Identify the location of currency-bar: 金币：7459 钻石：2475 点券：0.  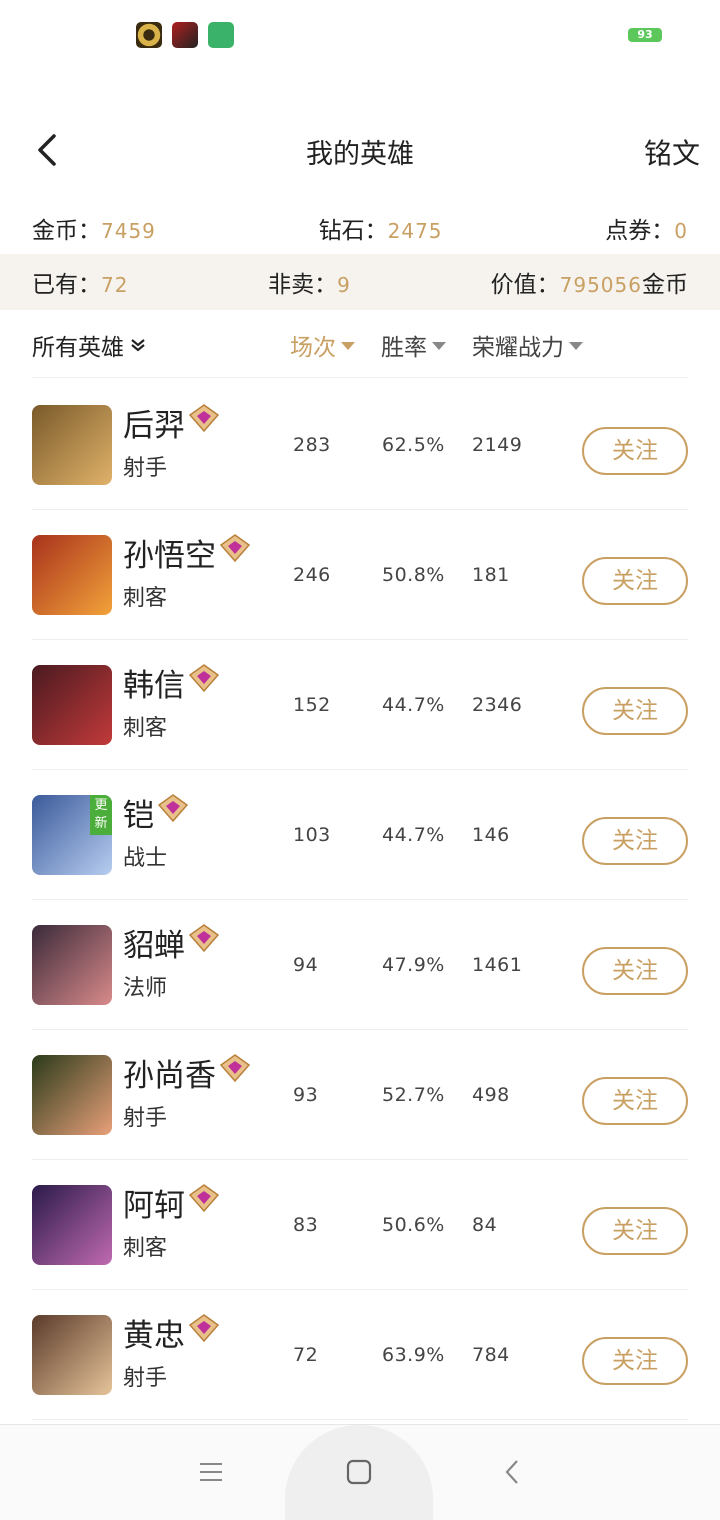
(360, 228).